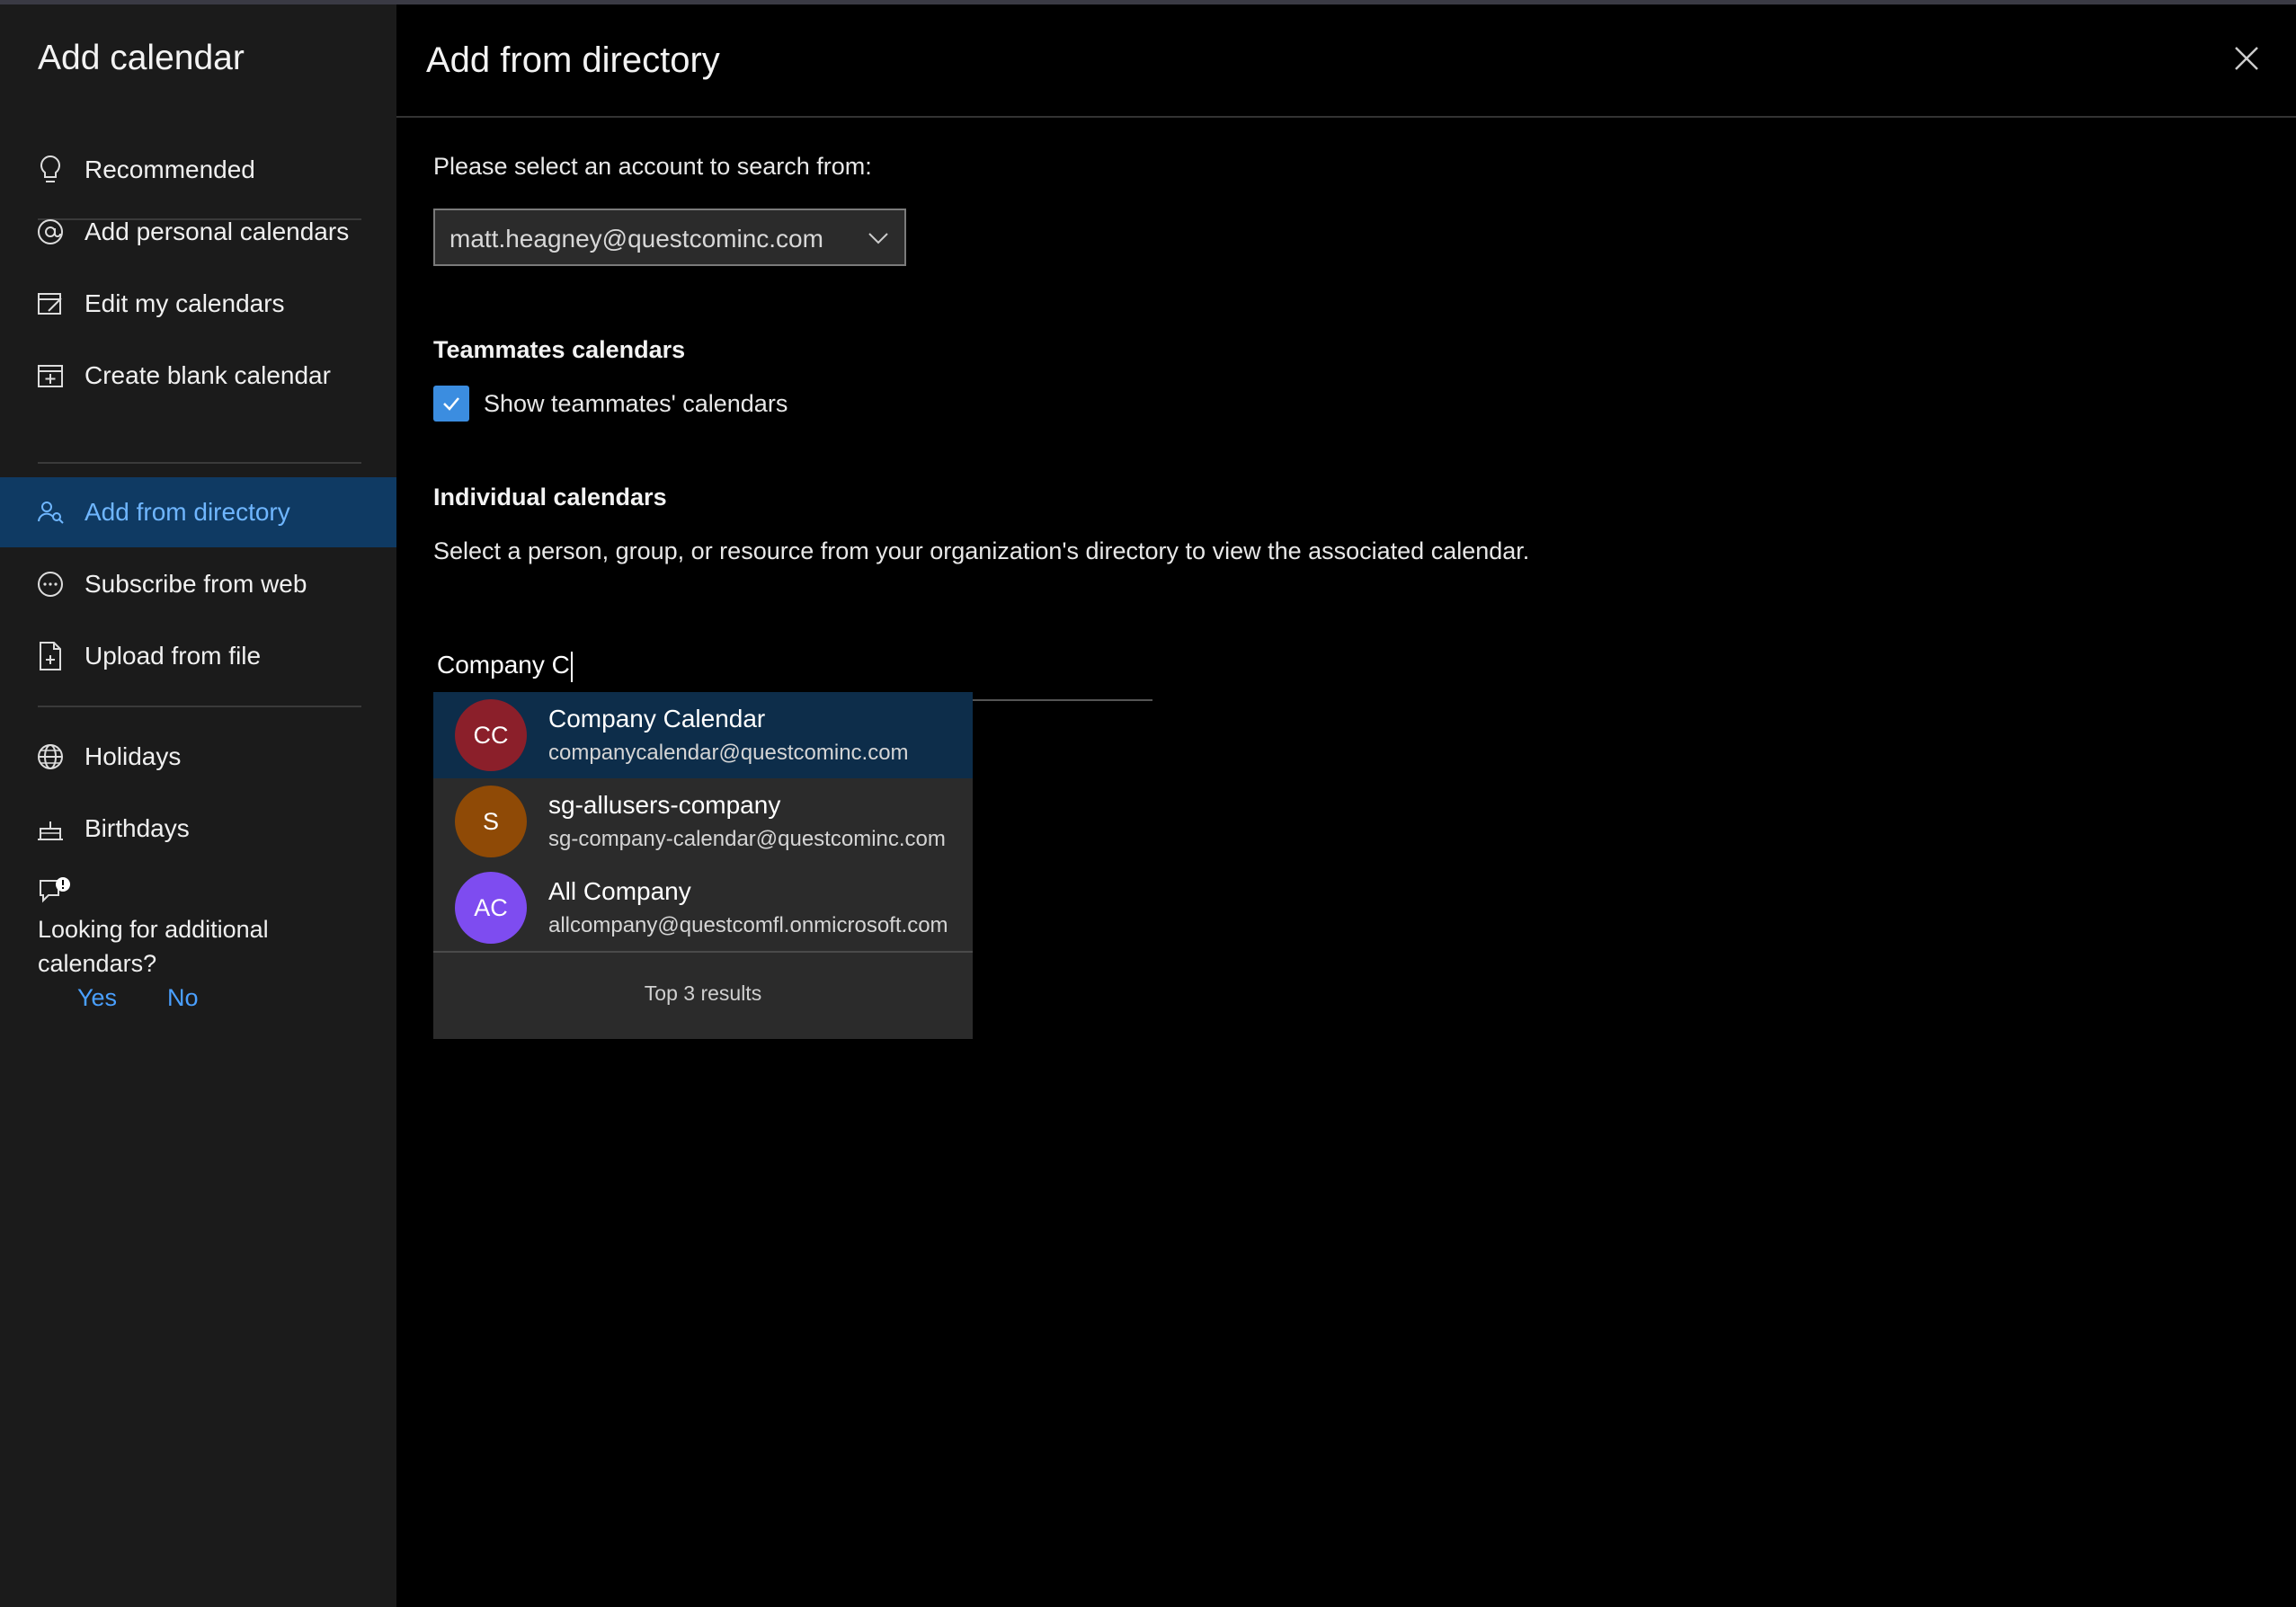 The height and width of the screenshot is (1607, 2296). Describe the element at coordinates (50, 757) in the screenshot. I see `globe-icon` at that location.